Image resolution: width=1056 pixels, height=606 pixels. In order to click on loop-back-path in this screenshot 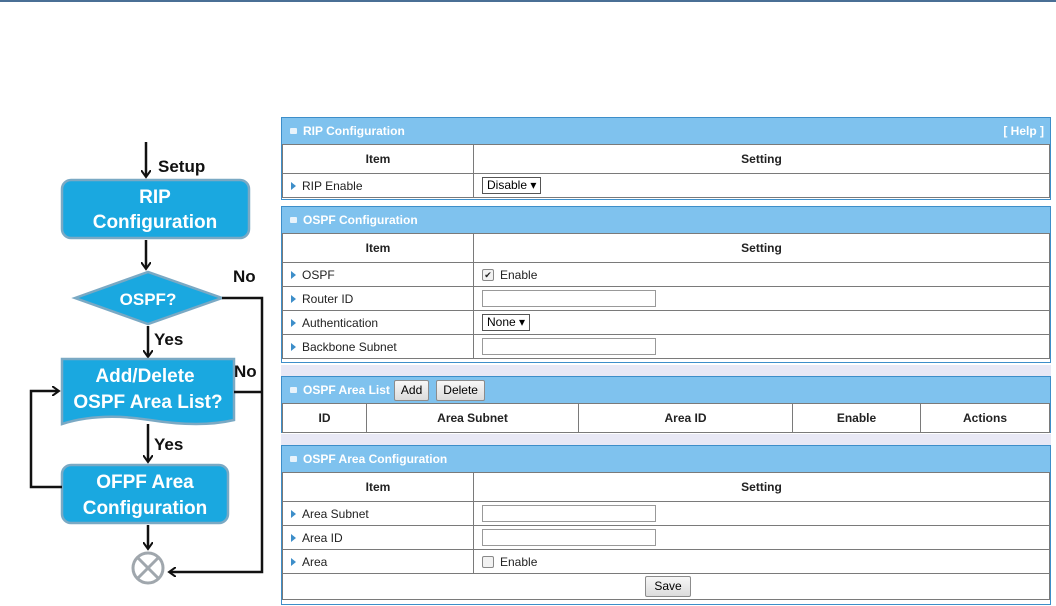, I will do `click(45, 440)`.